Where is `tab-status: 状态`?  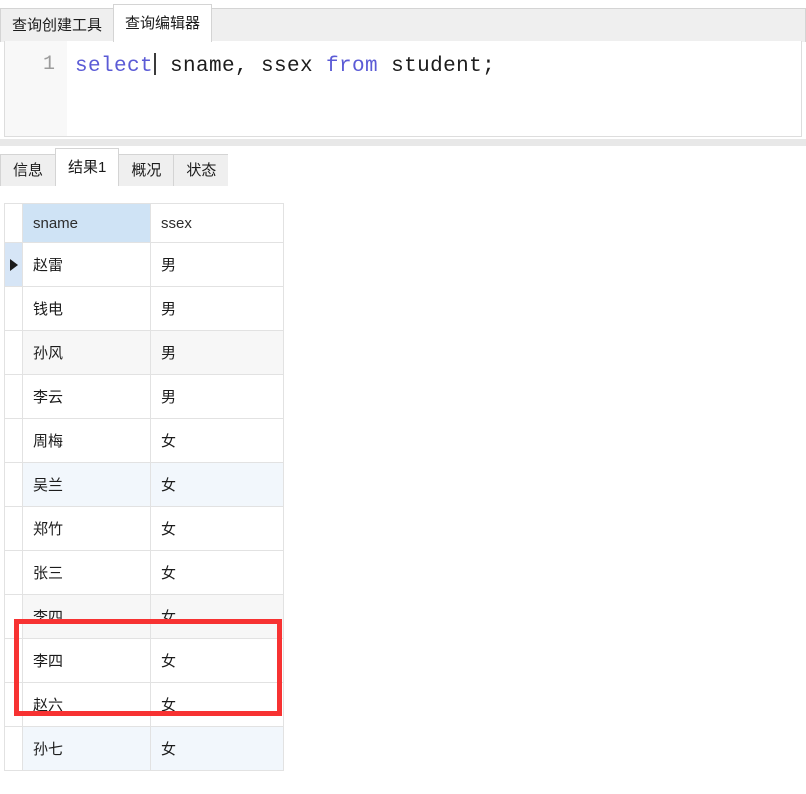 tab-status: 状态 is located at coordinates (201, 170).